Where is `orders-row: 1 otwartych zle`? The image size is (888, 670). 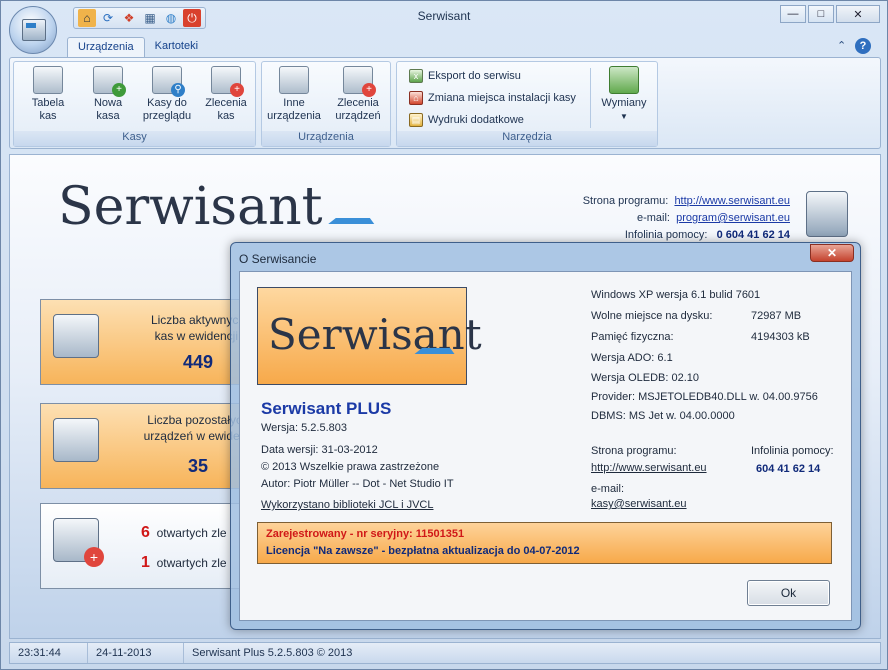
orders-row: 1 otwartych zle is located at coordinates (184, 563).